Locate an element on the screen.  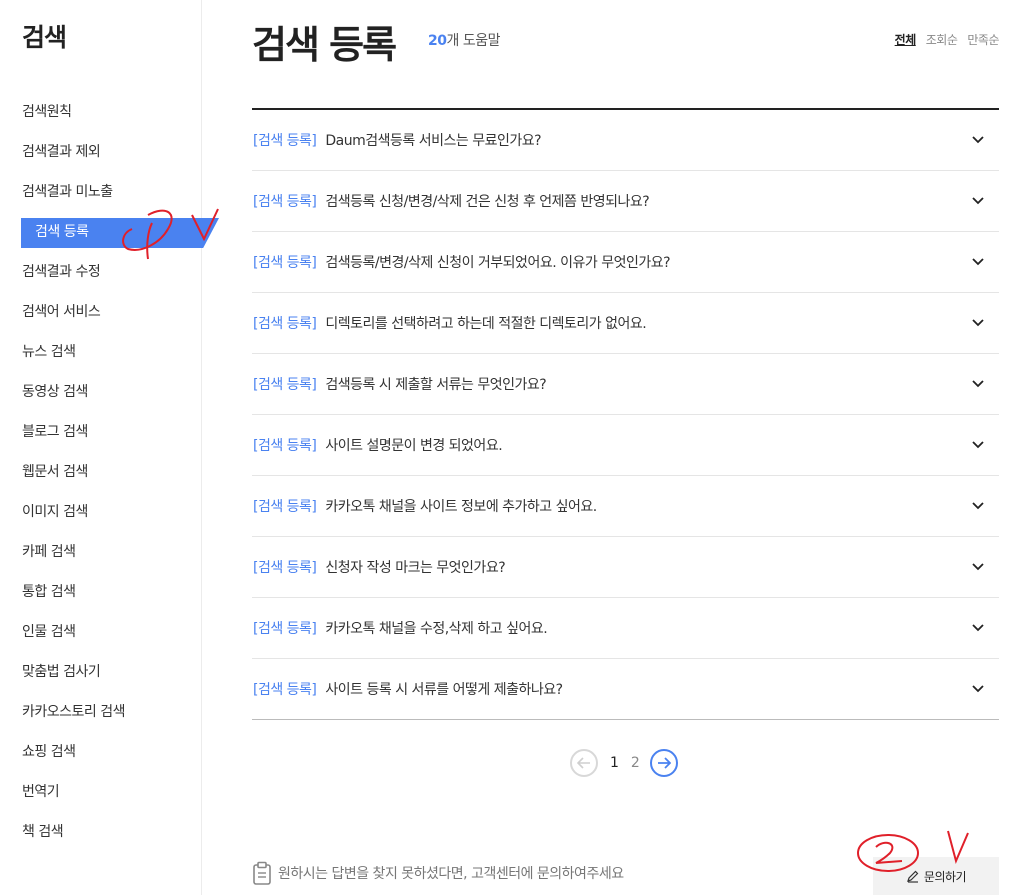
sort-tabs: 전체 조회순 만족순 is located at coordinates (947, 39).